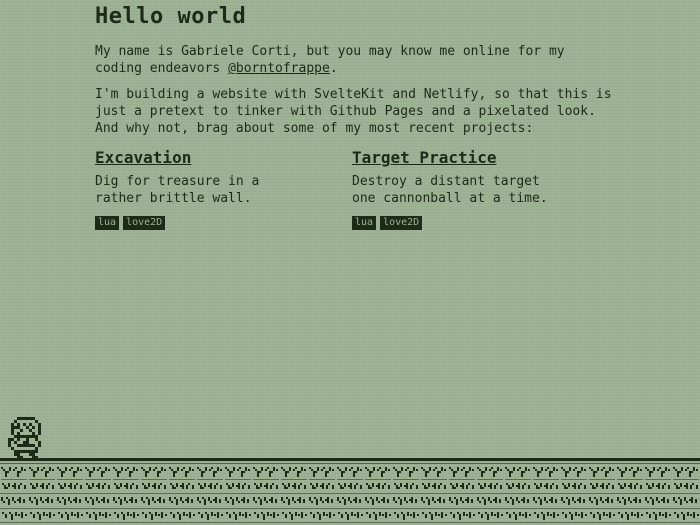  What do you see at coordinates (350, 491) in the screenshot?
I see `pixel-grass-icon` at bounding box center [350, 491].